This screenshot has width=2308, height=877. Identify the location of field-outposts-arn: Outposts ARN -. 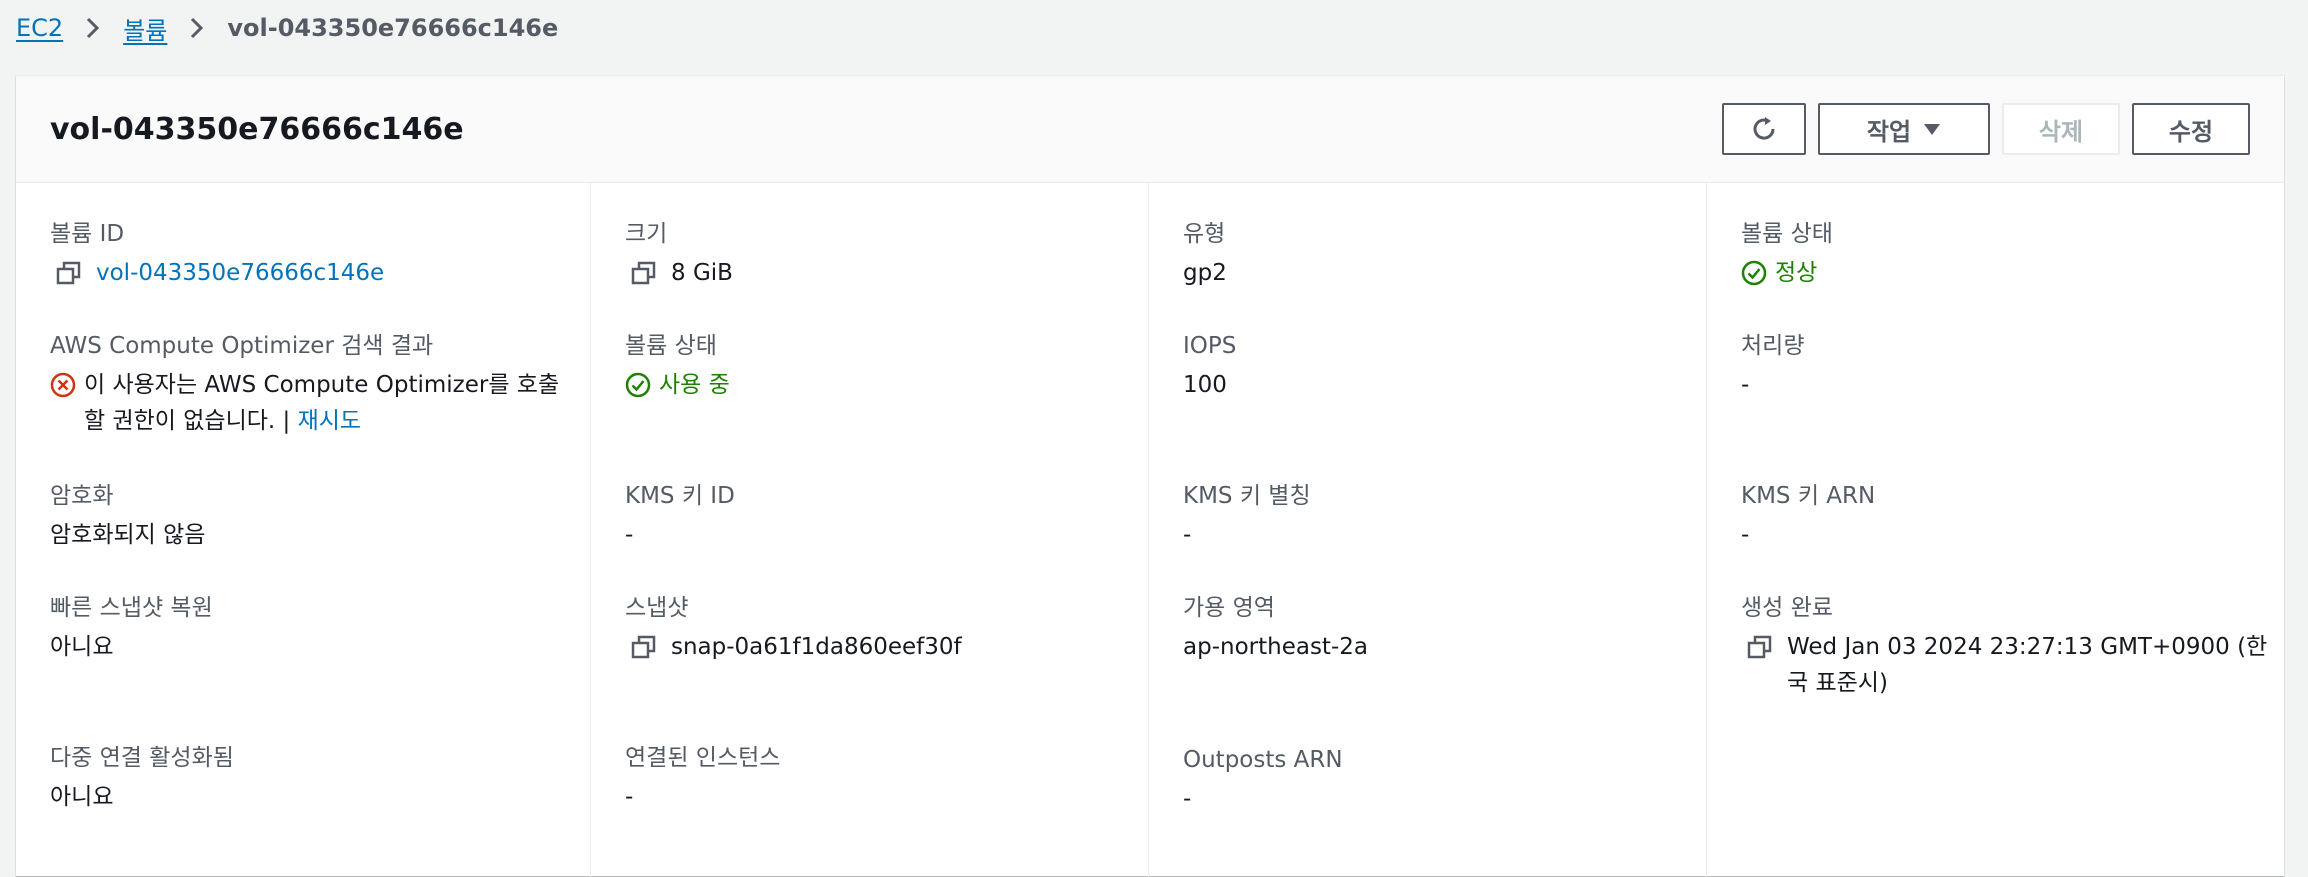
(1448, 781).